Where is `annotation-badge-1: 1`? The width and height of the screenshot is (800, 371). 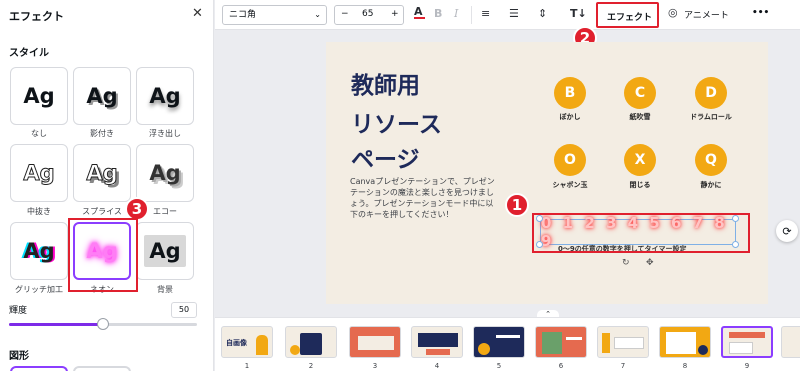 annotation-badge-1: 1 is located at coordinates (517, 205).